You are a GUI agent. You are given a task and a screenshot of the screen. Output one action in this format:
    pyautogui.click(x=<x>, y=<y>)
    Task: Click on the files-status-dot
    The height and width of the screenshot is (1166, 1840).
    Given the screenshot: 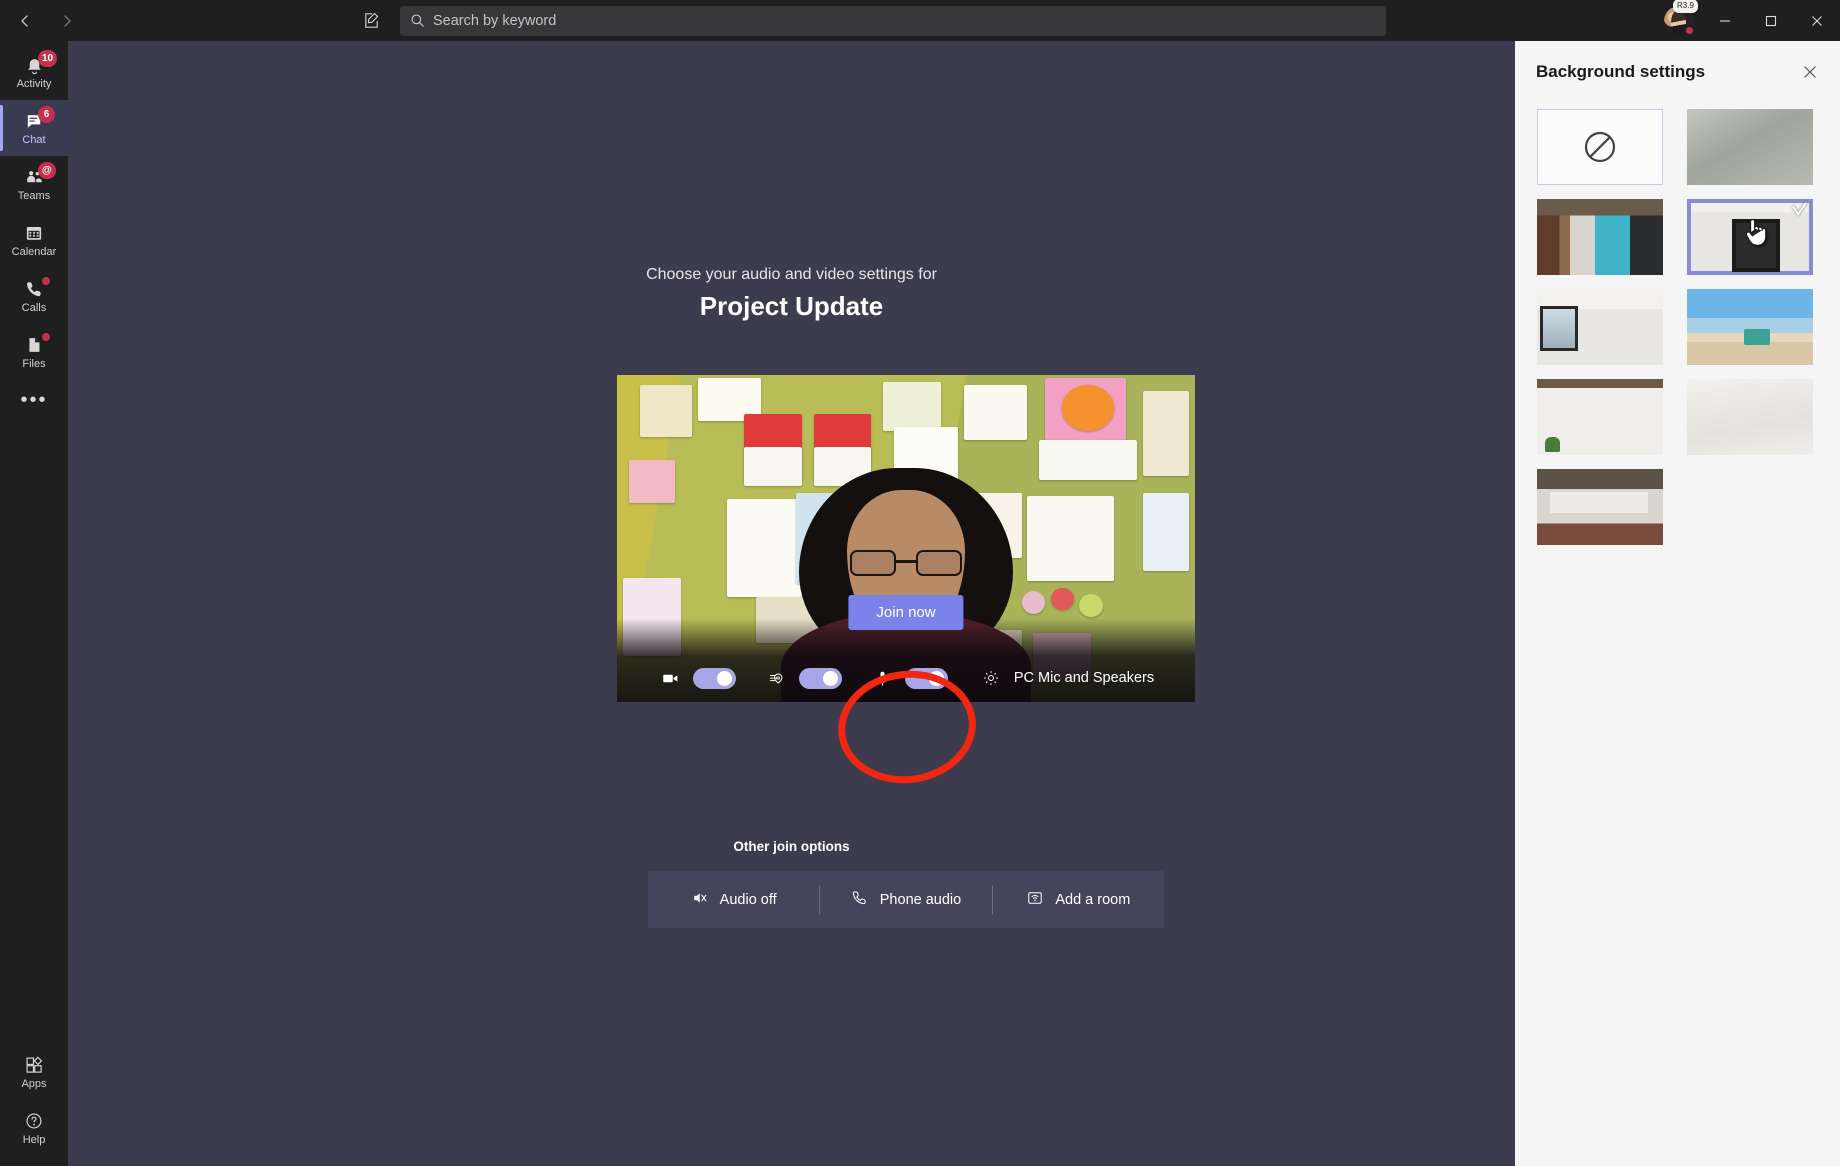 What is the action you would take?
    pyautogui.click(x=46, y=337)
    